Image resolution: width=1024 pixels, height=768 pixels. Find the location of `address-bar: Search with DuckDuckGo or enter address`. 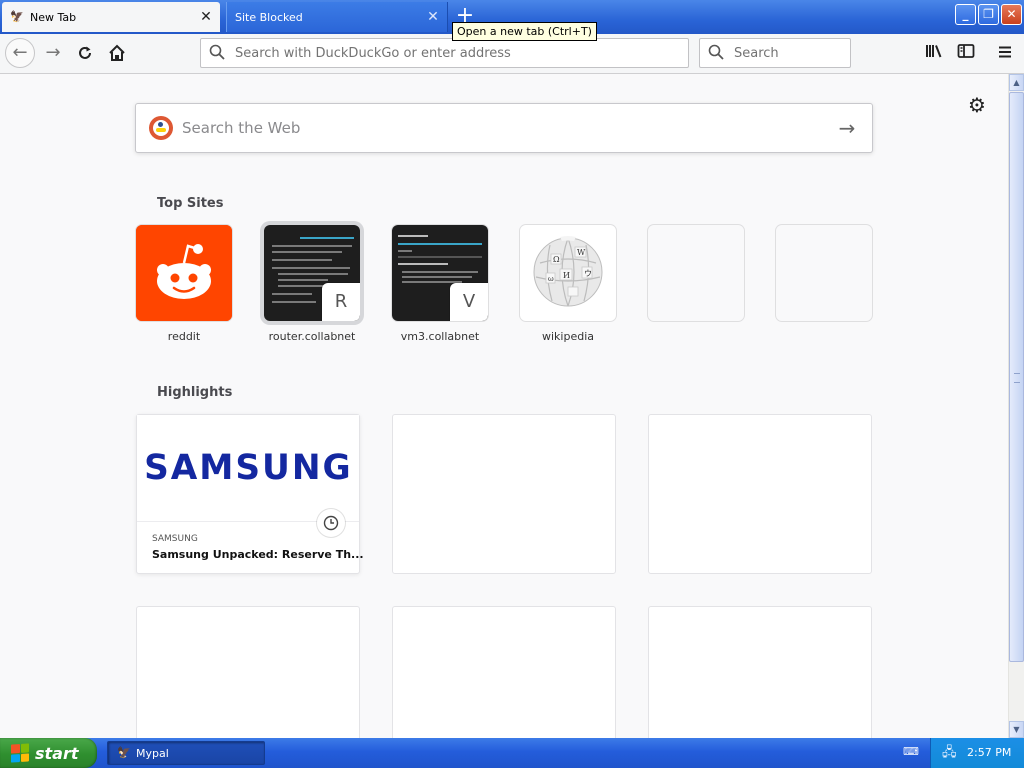

address-bar: Search with DuckDuckGo or enter address is located at coordinates (444, 53).